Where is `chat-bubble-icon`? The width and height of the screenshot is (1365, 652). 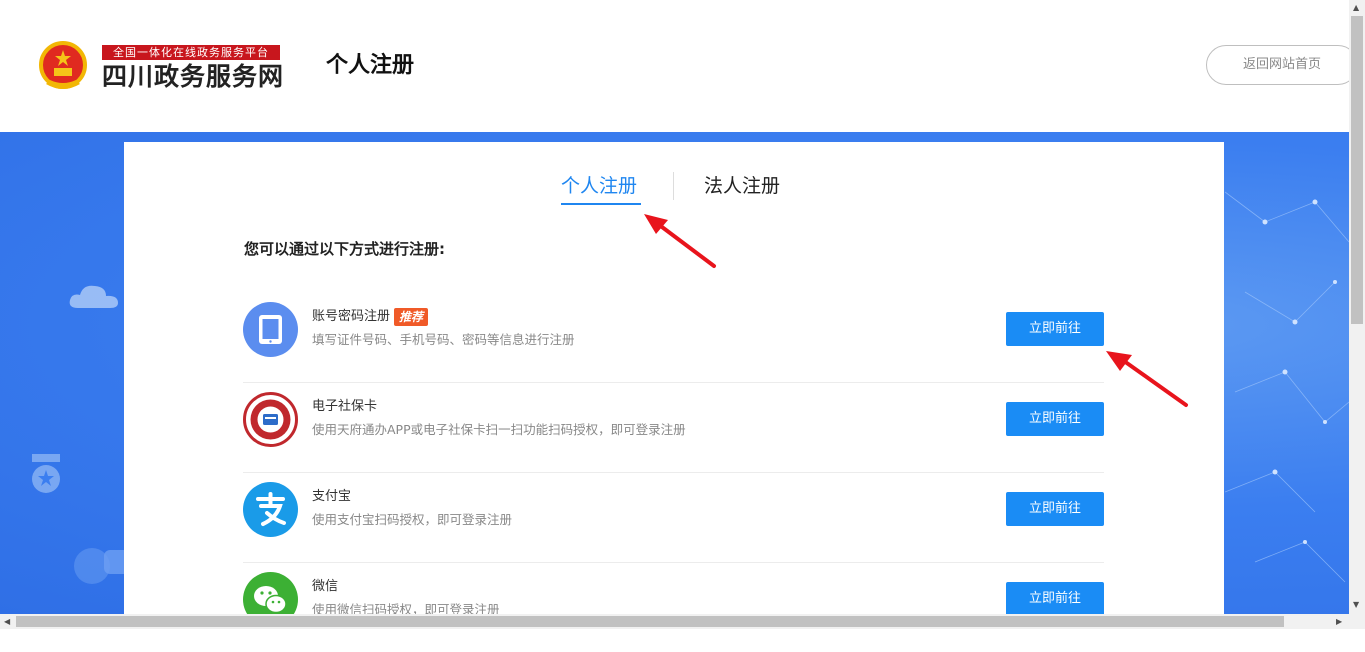
chat-bubble-icon is located at coordinates (102, 566).